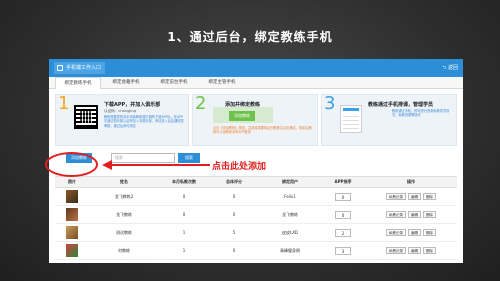 This screenshot has width=500, height=281. Describe the element at coordinates (330, 103) in the screenshot. I see `step-3-number: 3` at that location.